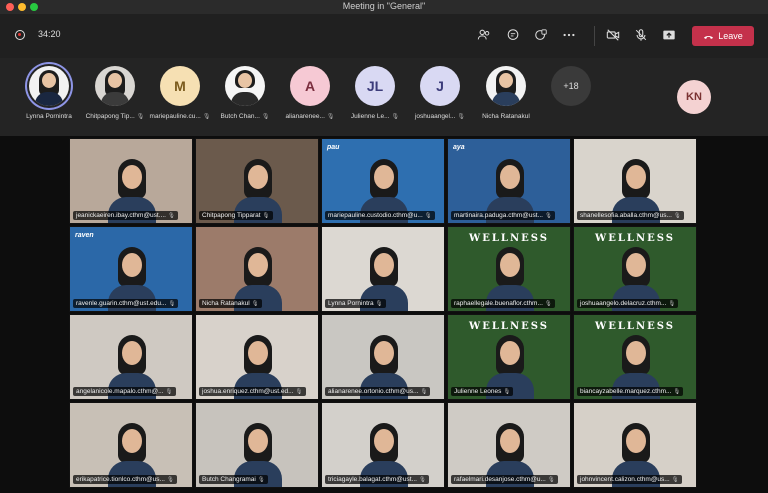 This screenshot has height=493, width=768. I want to click on participant-name: Julienne Leones, so click(478, 391).